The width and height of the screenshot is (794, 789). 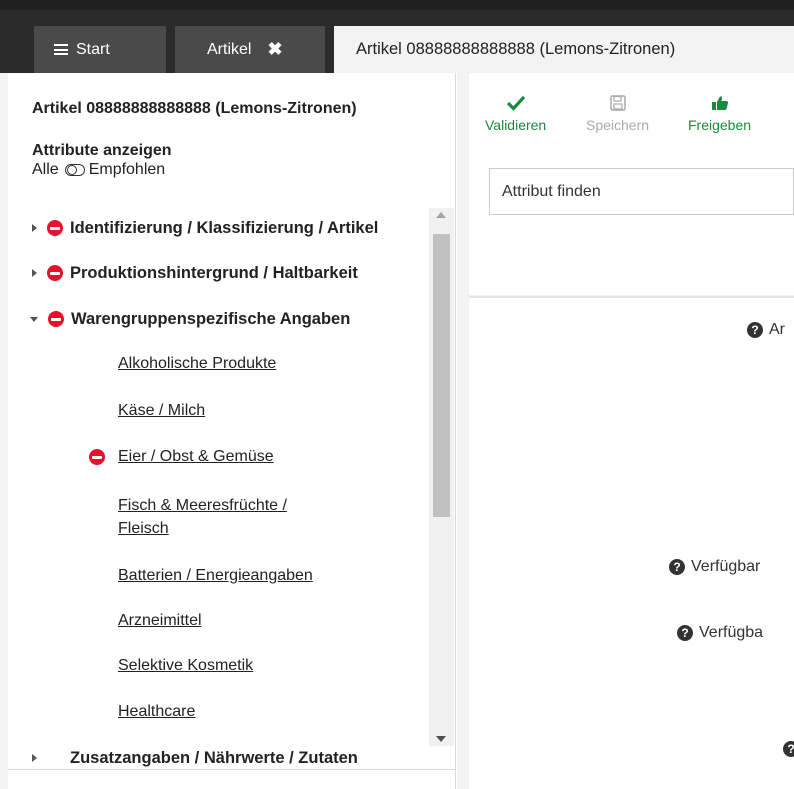 I want to click on left-gutter, so click(x=4, y=431).